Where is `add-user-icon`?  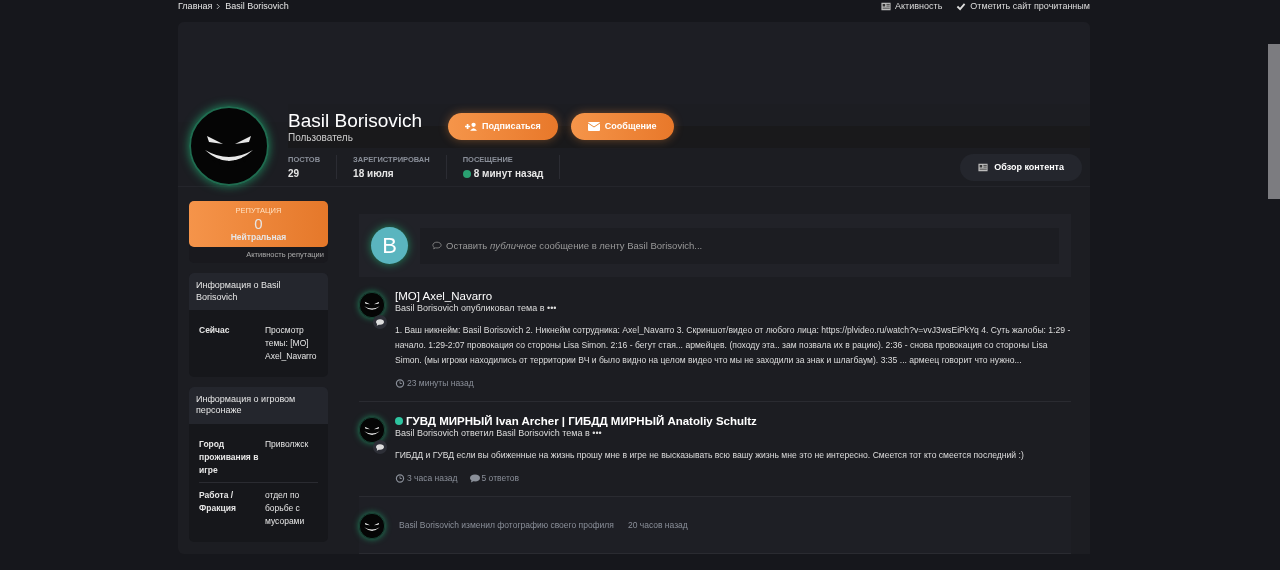
add-user-icon is located at coordinates (471, 126).